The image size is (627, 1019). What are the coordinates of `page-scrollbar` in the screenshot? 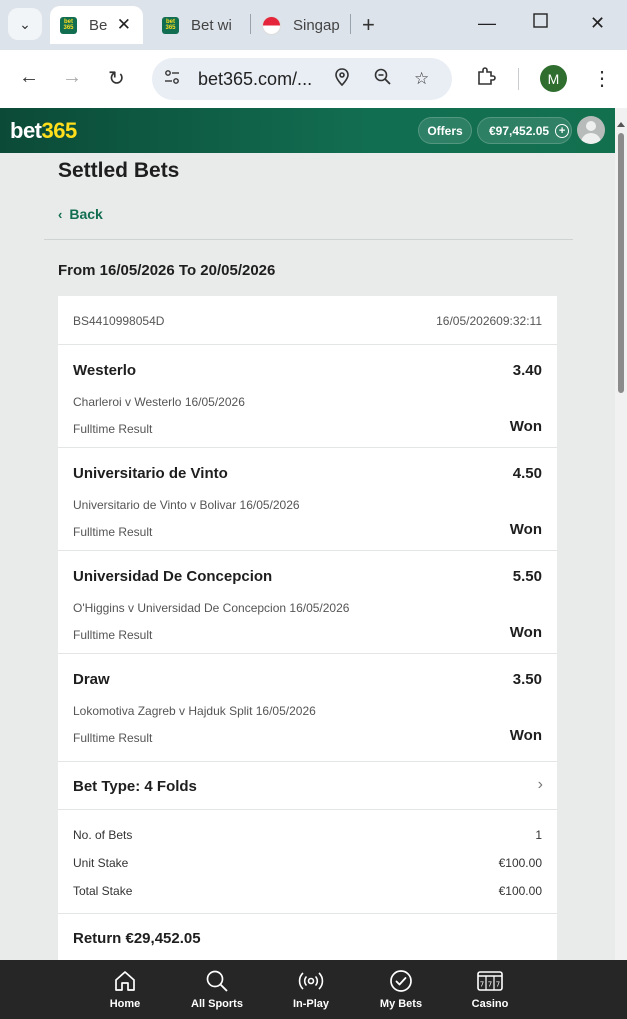 It's located at (621, 534).